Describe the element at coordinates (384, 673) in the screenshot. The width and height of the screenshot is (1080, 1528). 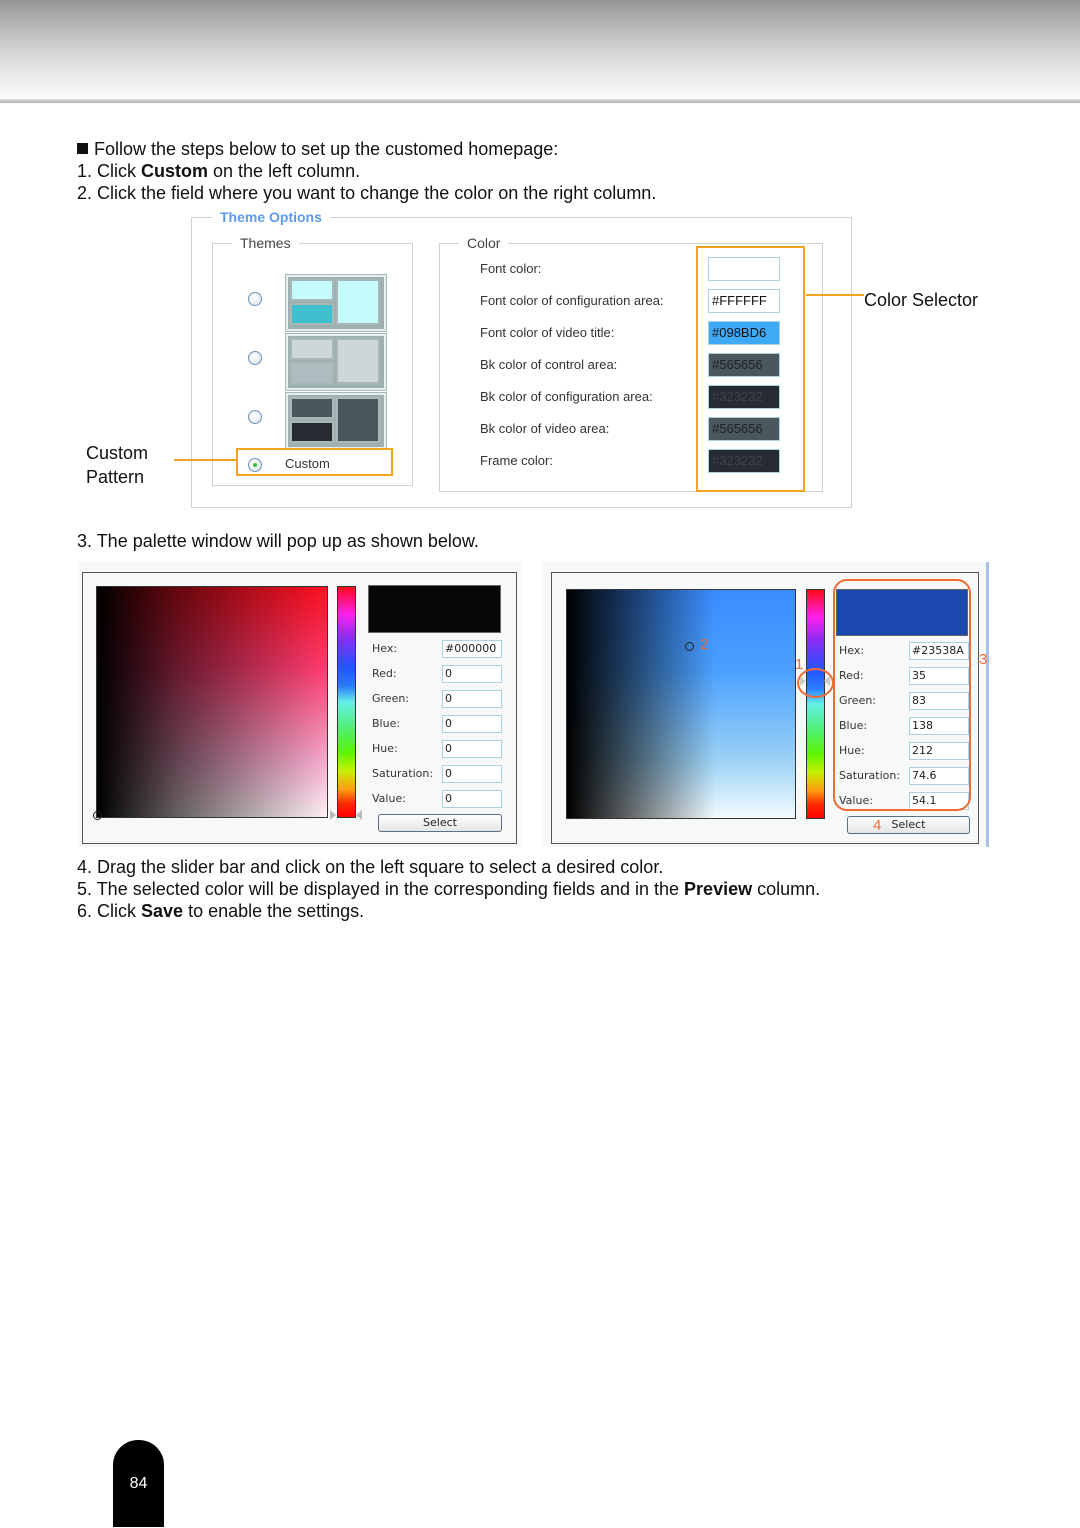
I see `palette-field-label: Red:` at that location.